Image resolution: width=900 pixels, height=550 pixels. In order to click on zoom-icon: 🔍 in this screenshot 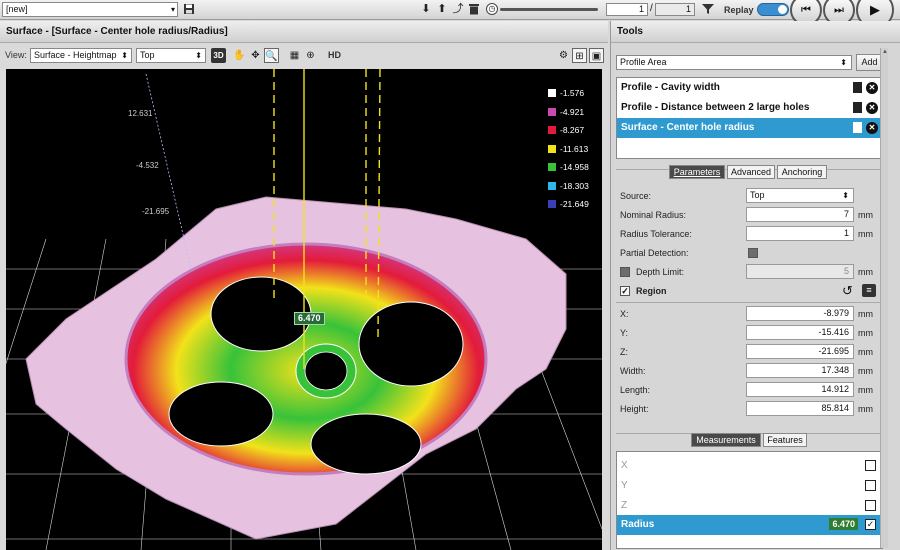, I will do `click(271, 55)`.